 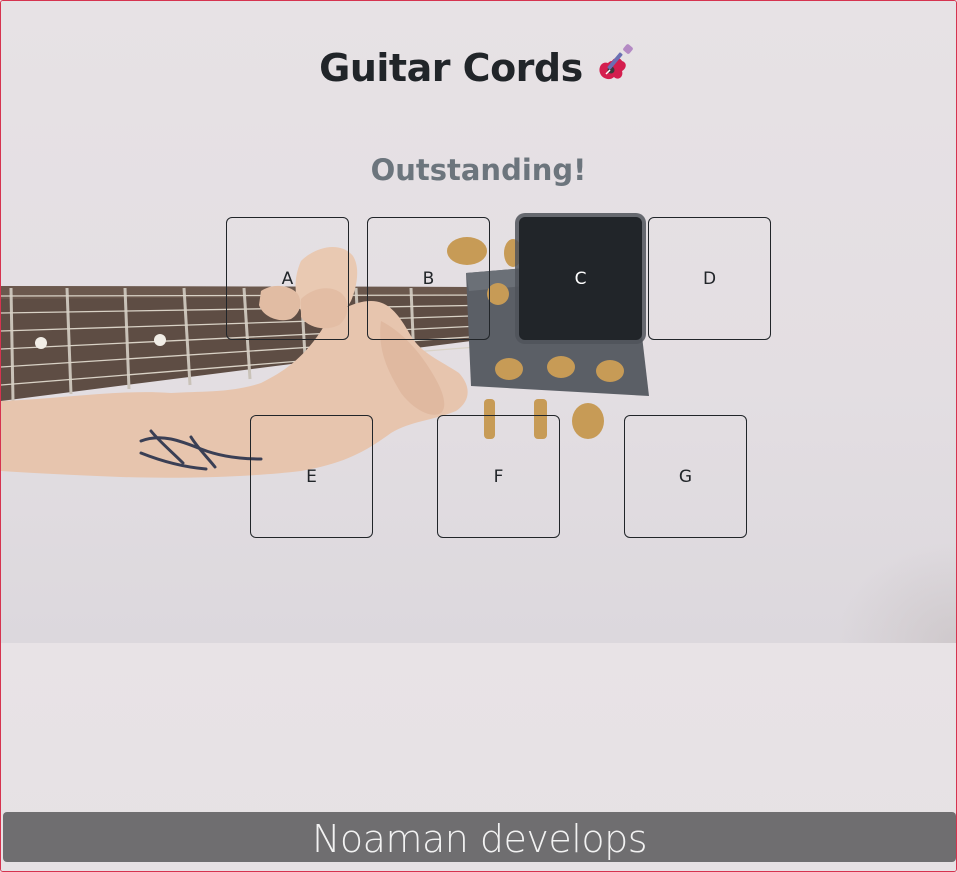 What do you see at coordinates (428, 278) in the screenshot?
I see `chord-button-b: B` at bounding box center [428, 278].